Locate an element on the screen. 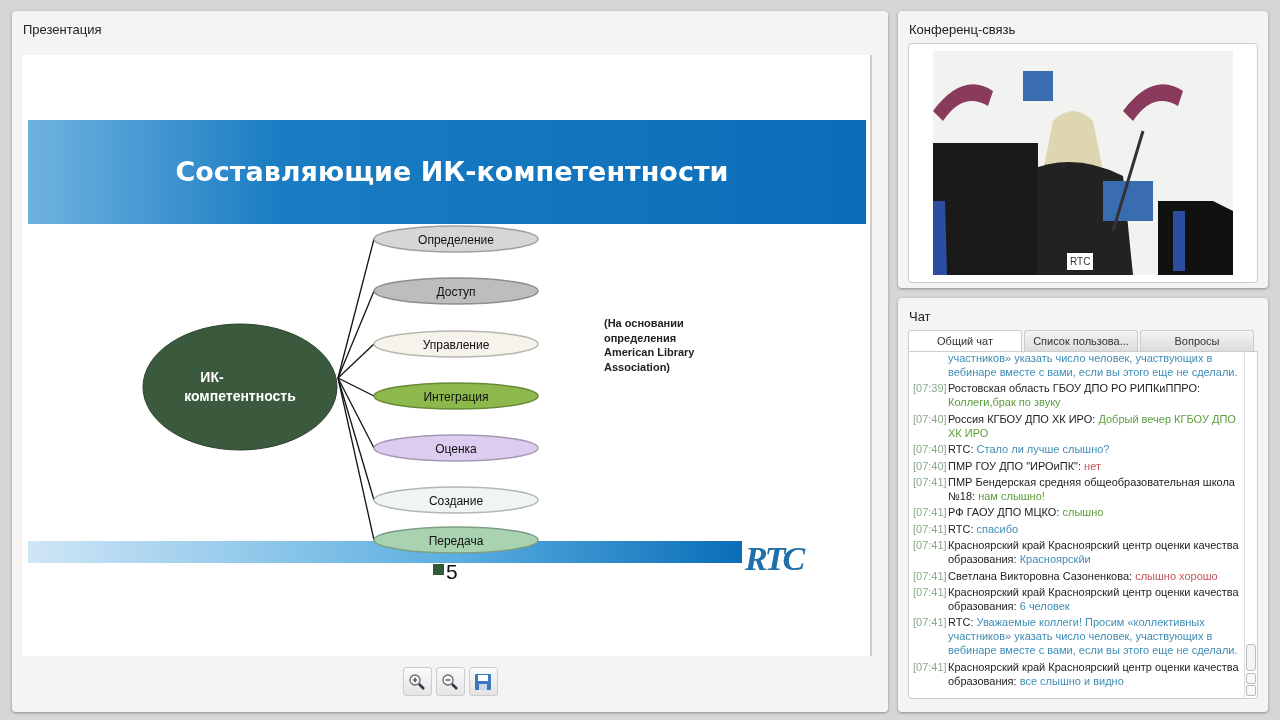 The image size is (1280, 720). zoom-in-button is located at coordinates (417, 681).